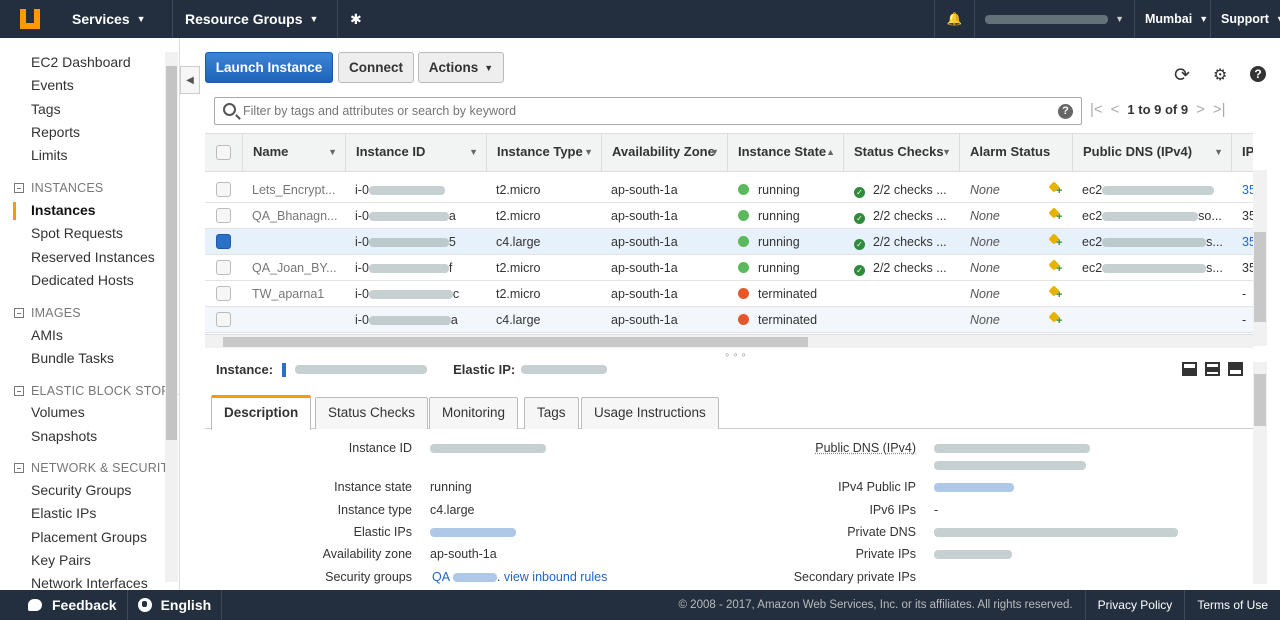  I want to click on sidebar-item-dedicated-hosts: Dedicated Hosts, so click(82, 280).